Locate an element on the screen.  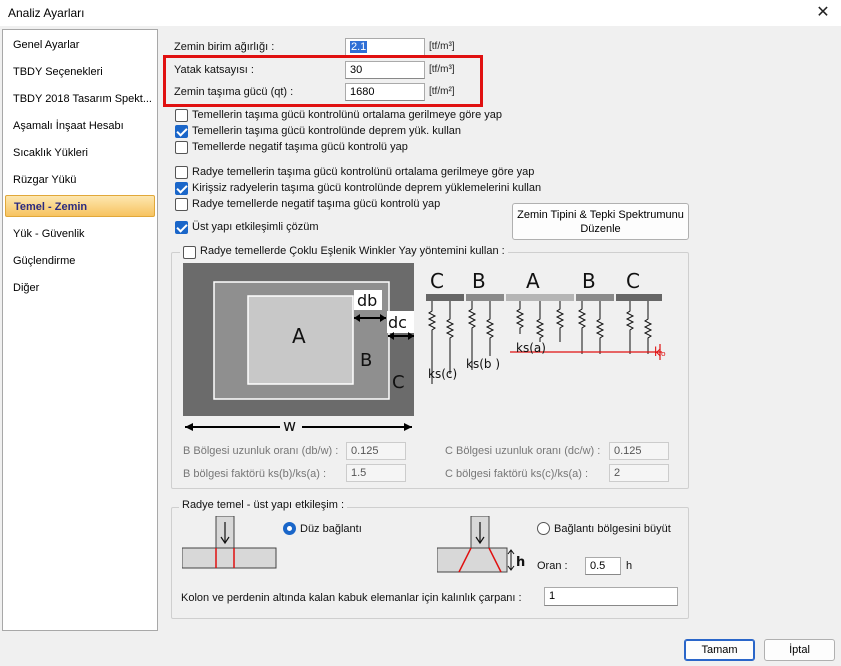
sidebar-item-tbdy-secenekleri: TBDY Seçenekleri is located at coordinates (80, 72).